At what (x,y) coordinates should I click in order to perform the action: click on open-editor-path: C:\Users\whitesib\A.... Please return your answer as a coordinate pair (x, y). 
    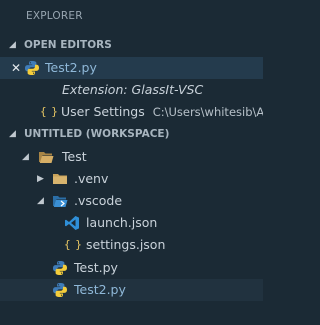
    Looking at the image, I should click on (207, 112).